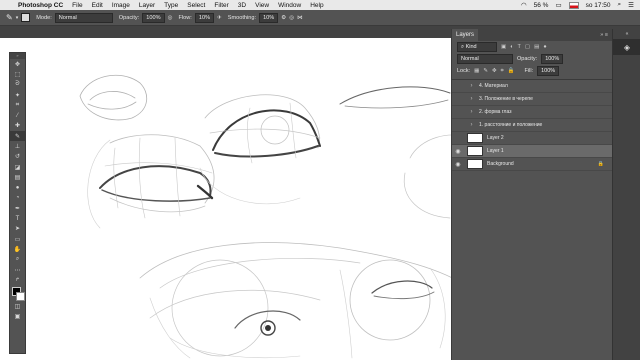 The image size is (640, 360). I want to click on clone-stamp-tool-icon: ⊥, so click(17, 146).